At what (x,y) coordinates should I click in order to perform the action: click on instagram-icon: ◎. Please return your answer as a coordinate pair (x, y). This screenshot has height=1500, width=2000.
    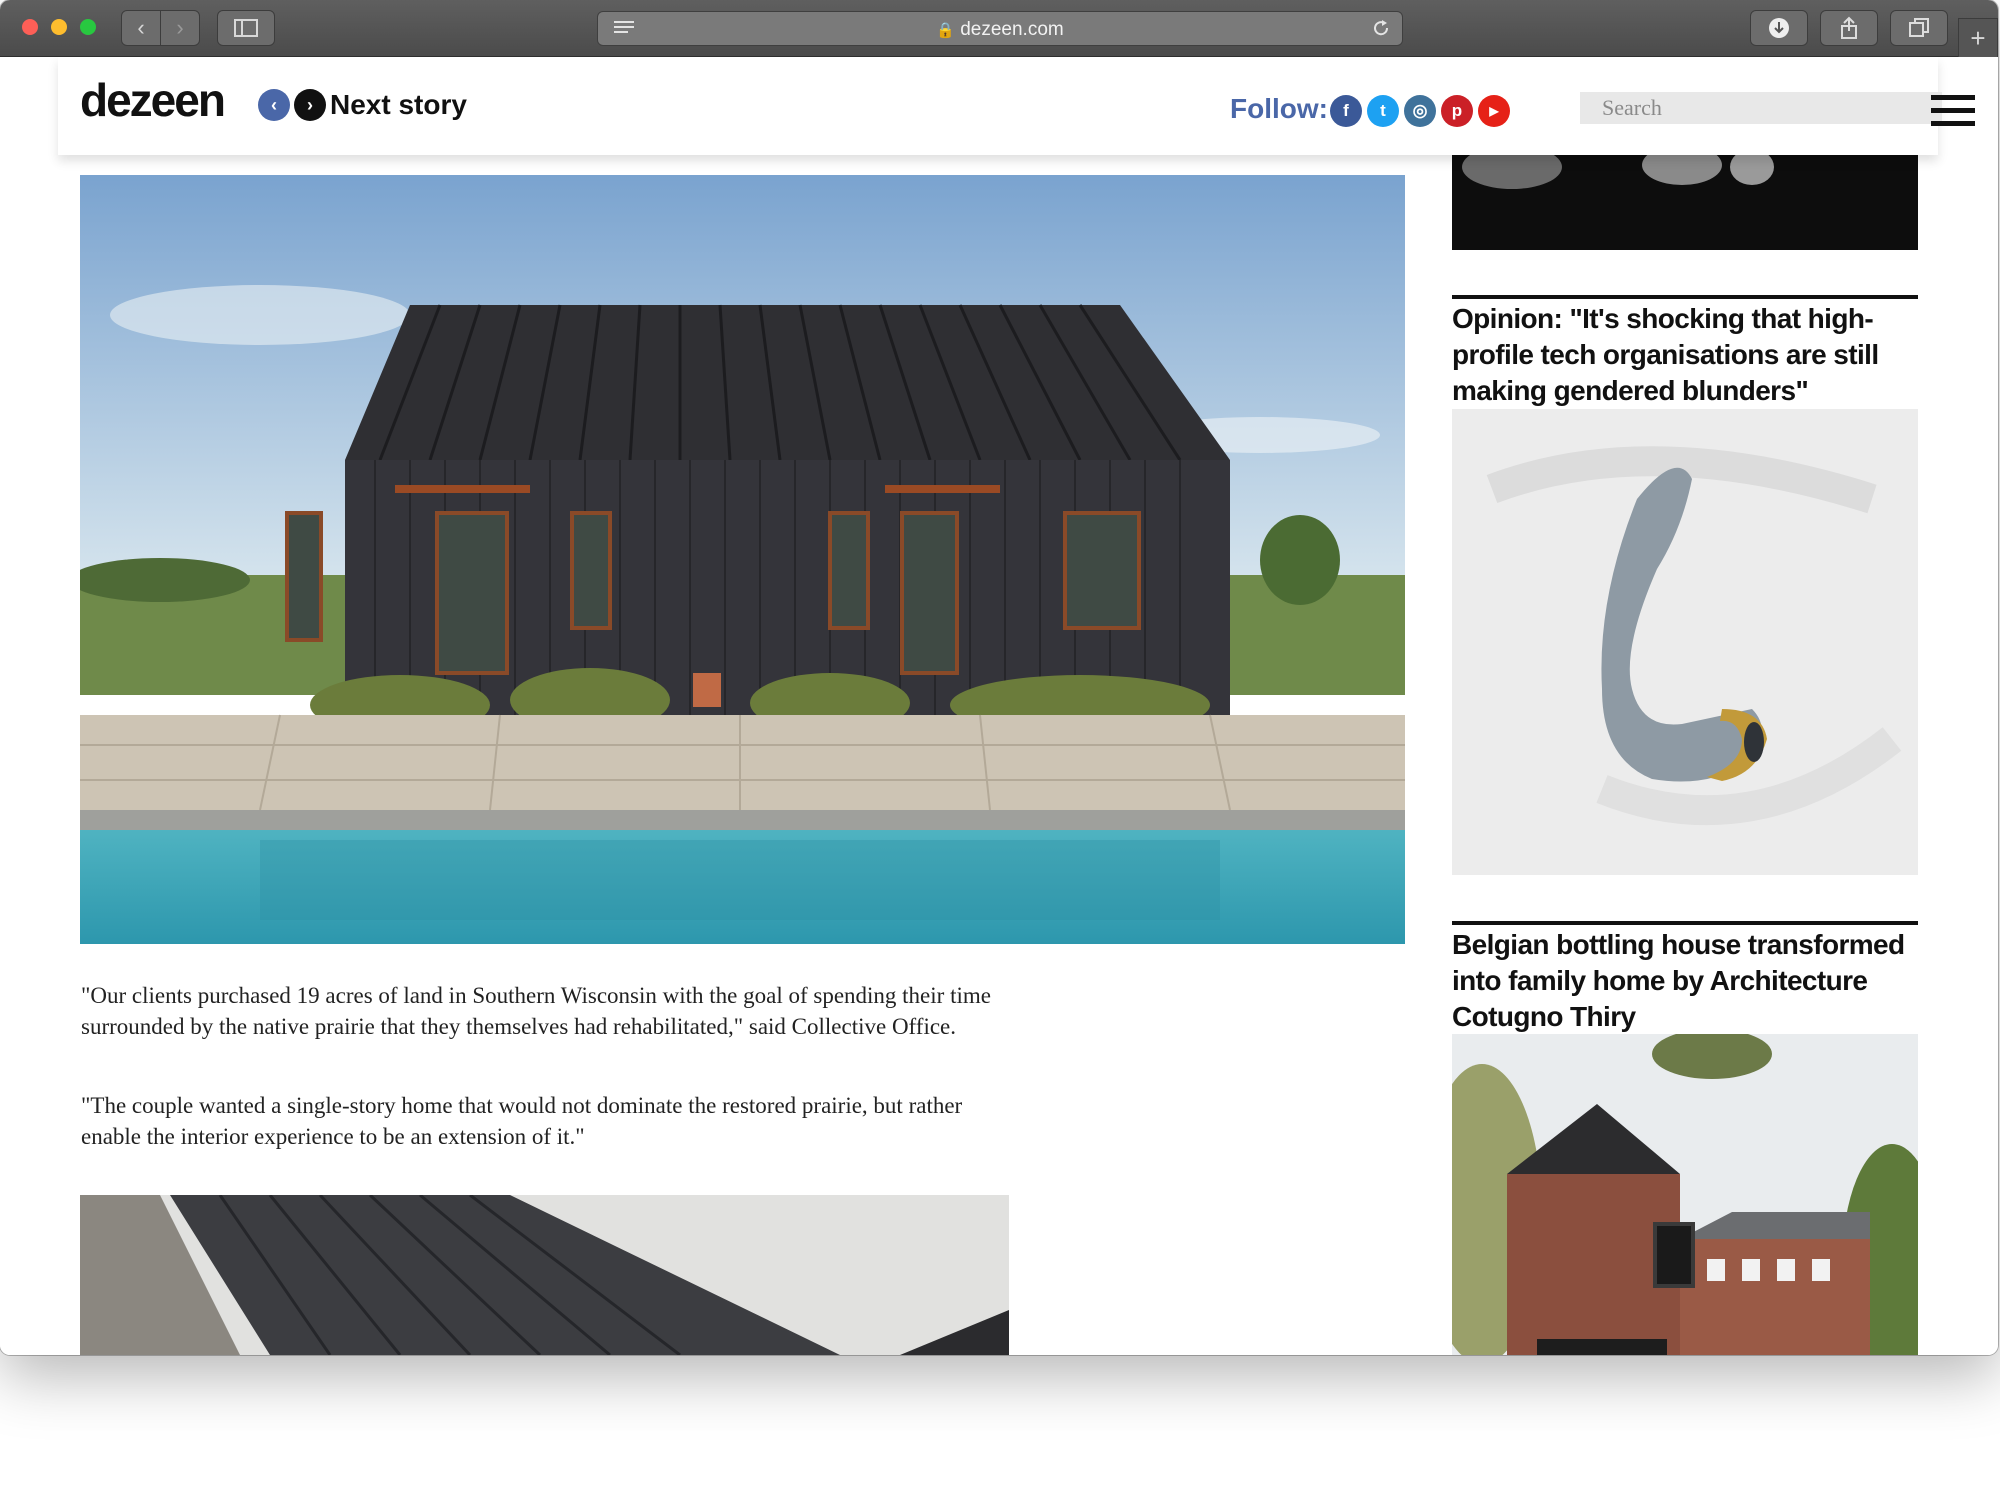
    Looking at the image, I should click on (1420, 111).